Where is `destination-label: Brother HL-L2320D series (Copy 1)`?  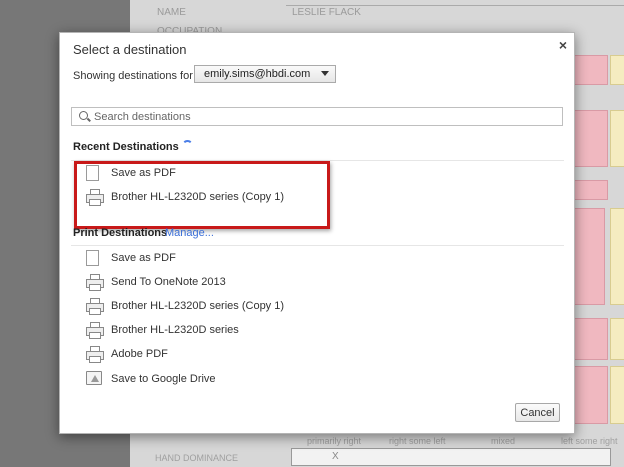 destination-label: Brother HL-L2320D series (Copy 1) is located at coordinates (198, 306).